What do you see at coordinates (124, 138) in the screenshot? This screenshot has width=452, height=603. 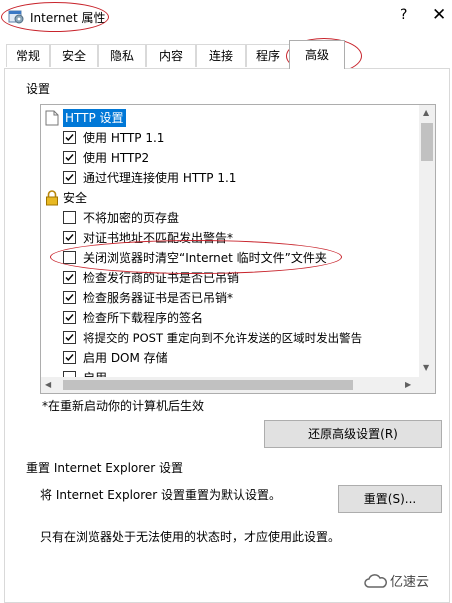 I see `option-label: 使用 HTTP 1.1` at bounding box center [124, 138].